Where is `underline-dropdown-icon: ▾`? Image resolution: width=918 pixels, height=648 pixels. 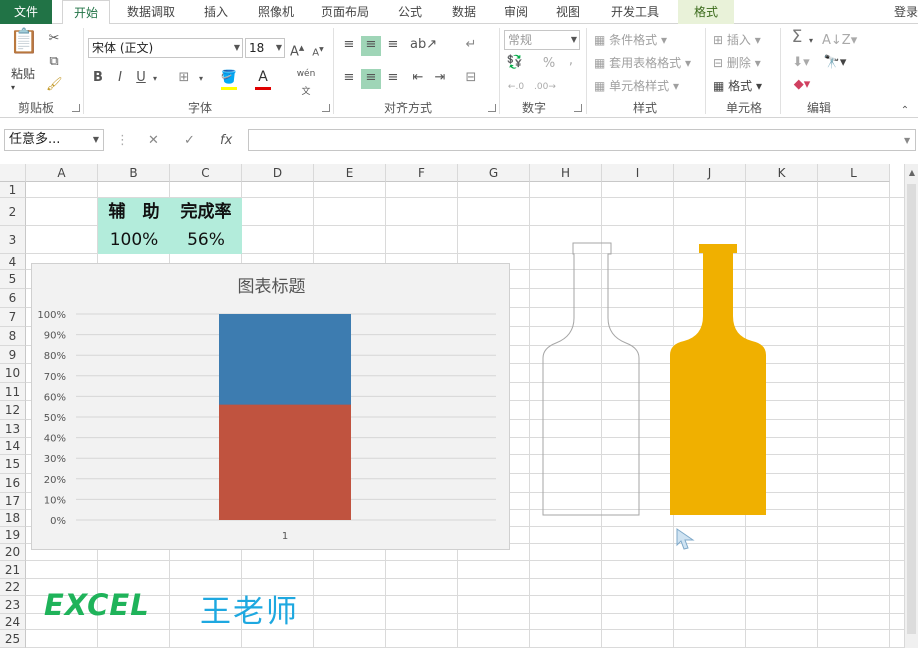
underline-dropdown-icon: ▾ is located at coordinates (155, 79).